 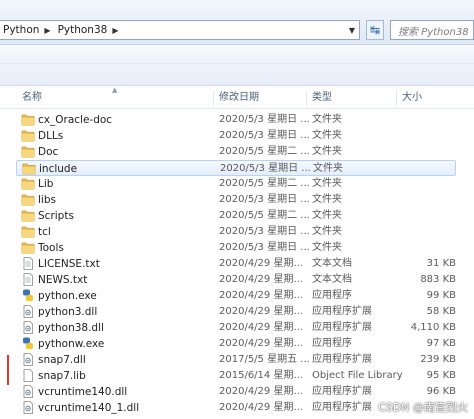 I want to click on file-name: DLLs, so click(x=51, y=136).